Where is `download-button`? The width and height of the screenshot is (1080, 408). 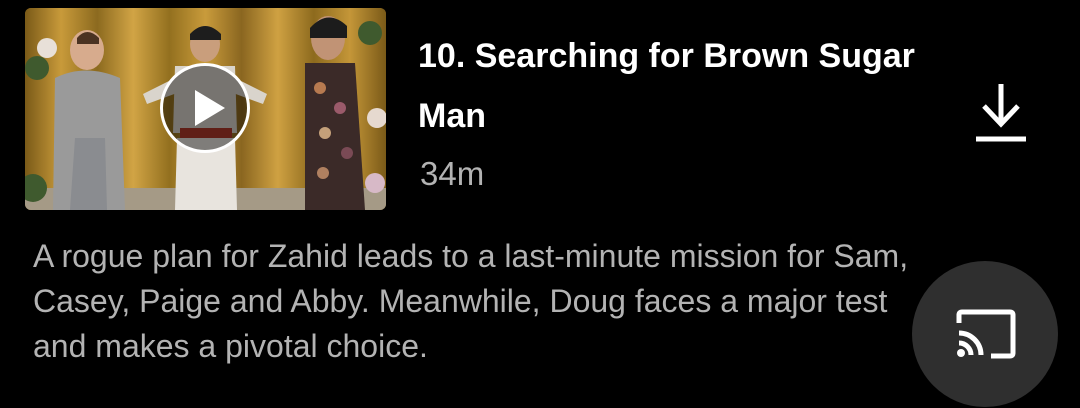
download-button is located at coordinates (1001, 113).